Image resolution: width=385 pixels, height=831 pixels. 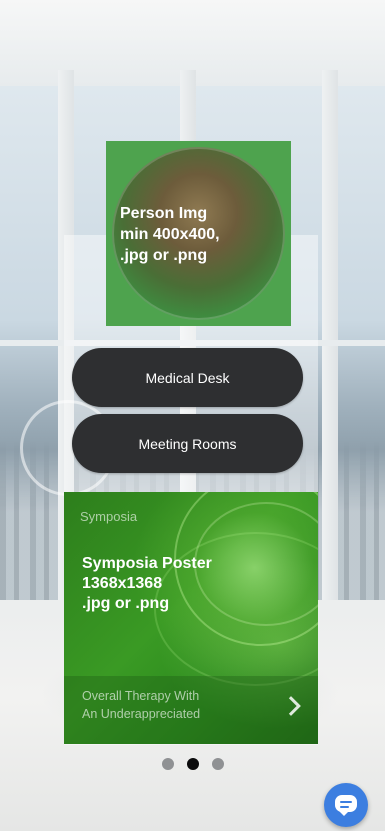 I want to click on chat-button, so click(x=346, y=805).